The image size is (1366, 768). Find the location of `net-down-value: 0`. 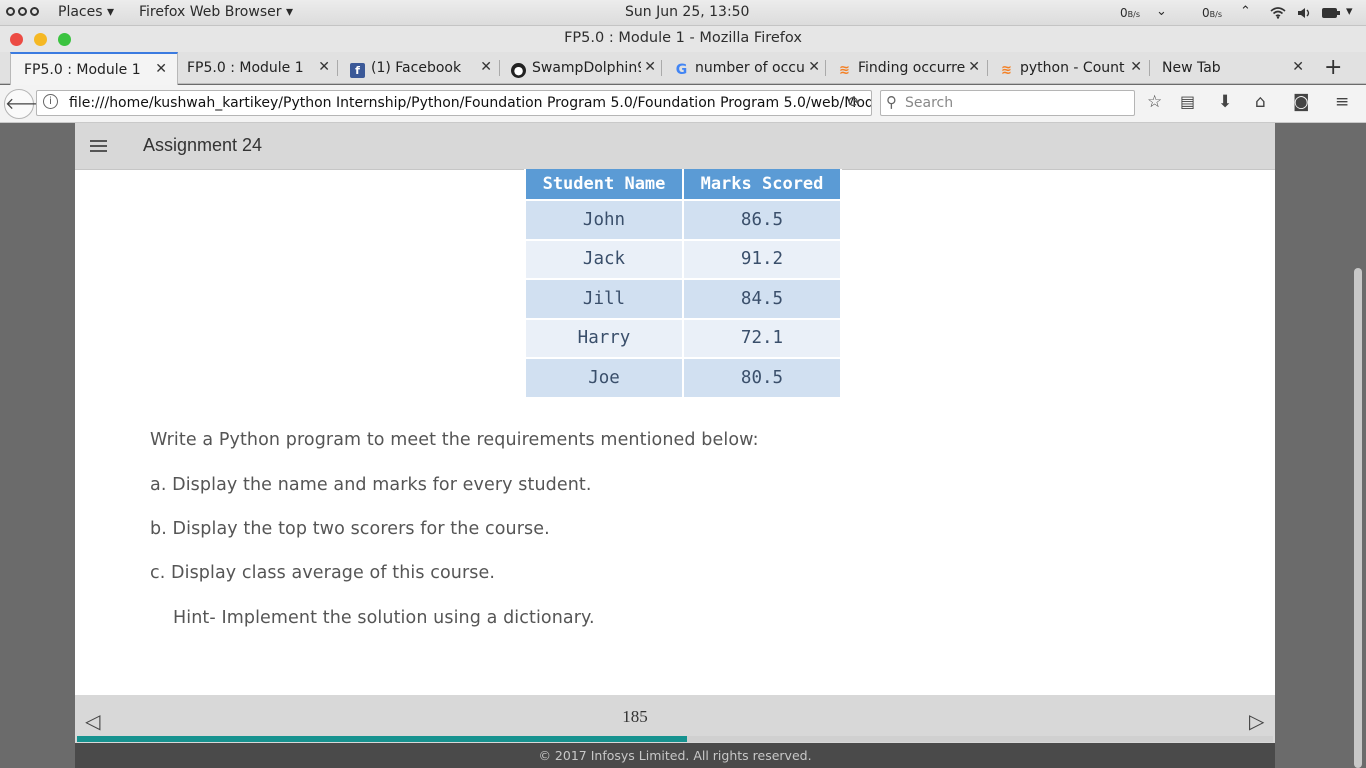

net-down-value: 0 is located at coordinates (1124, 13).